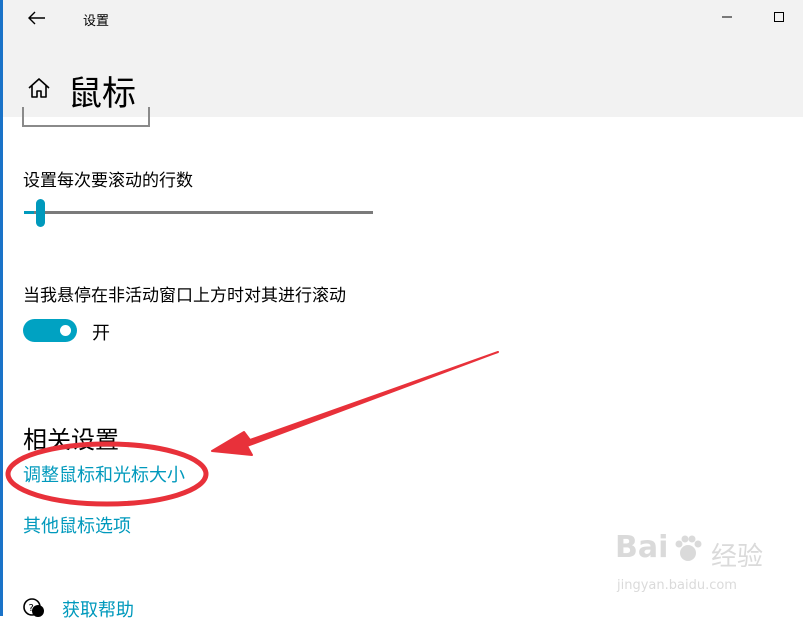  What do you see at coordinates (403, 78) in the screenshot?
I see `page-header: 鼠标` at bounding box center [403, 78].